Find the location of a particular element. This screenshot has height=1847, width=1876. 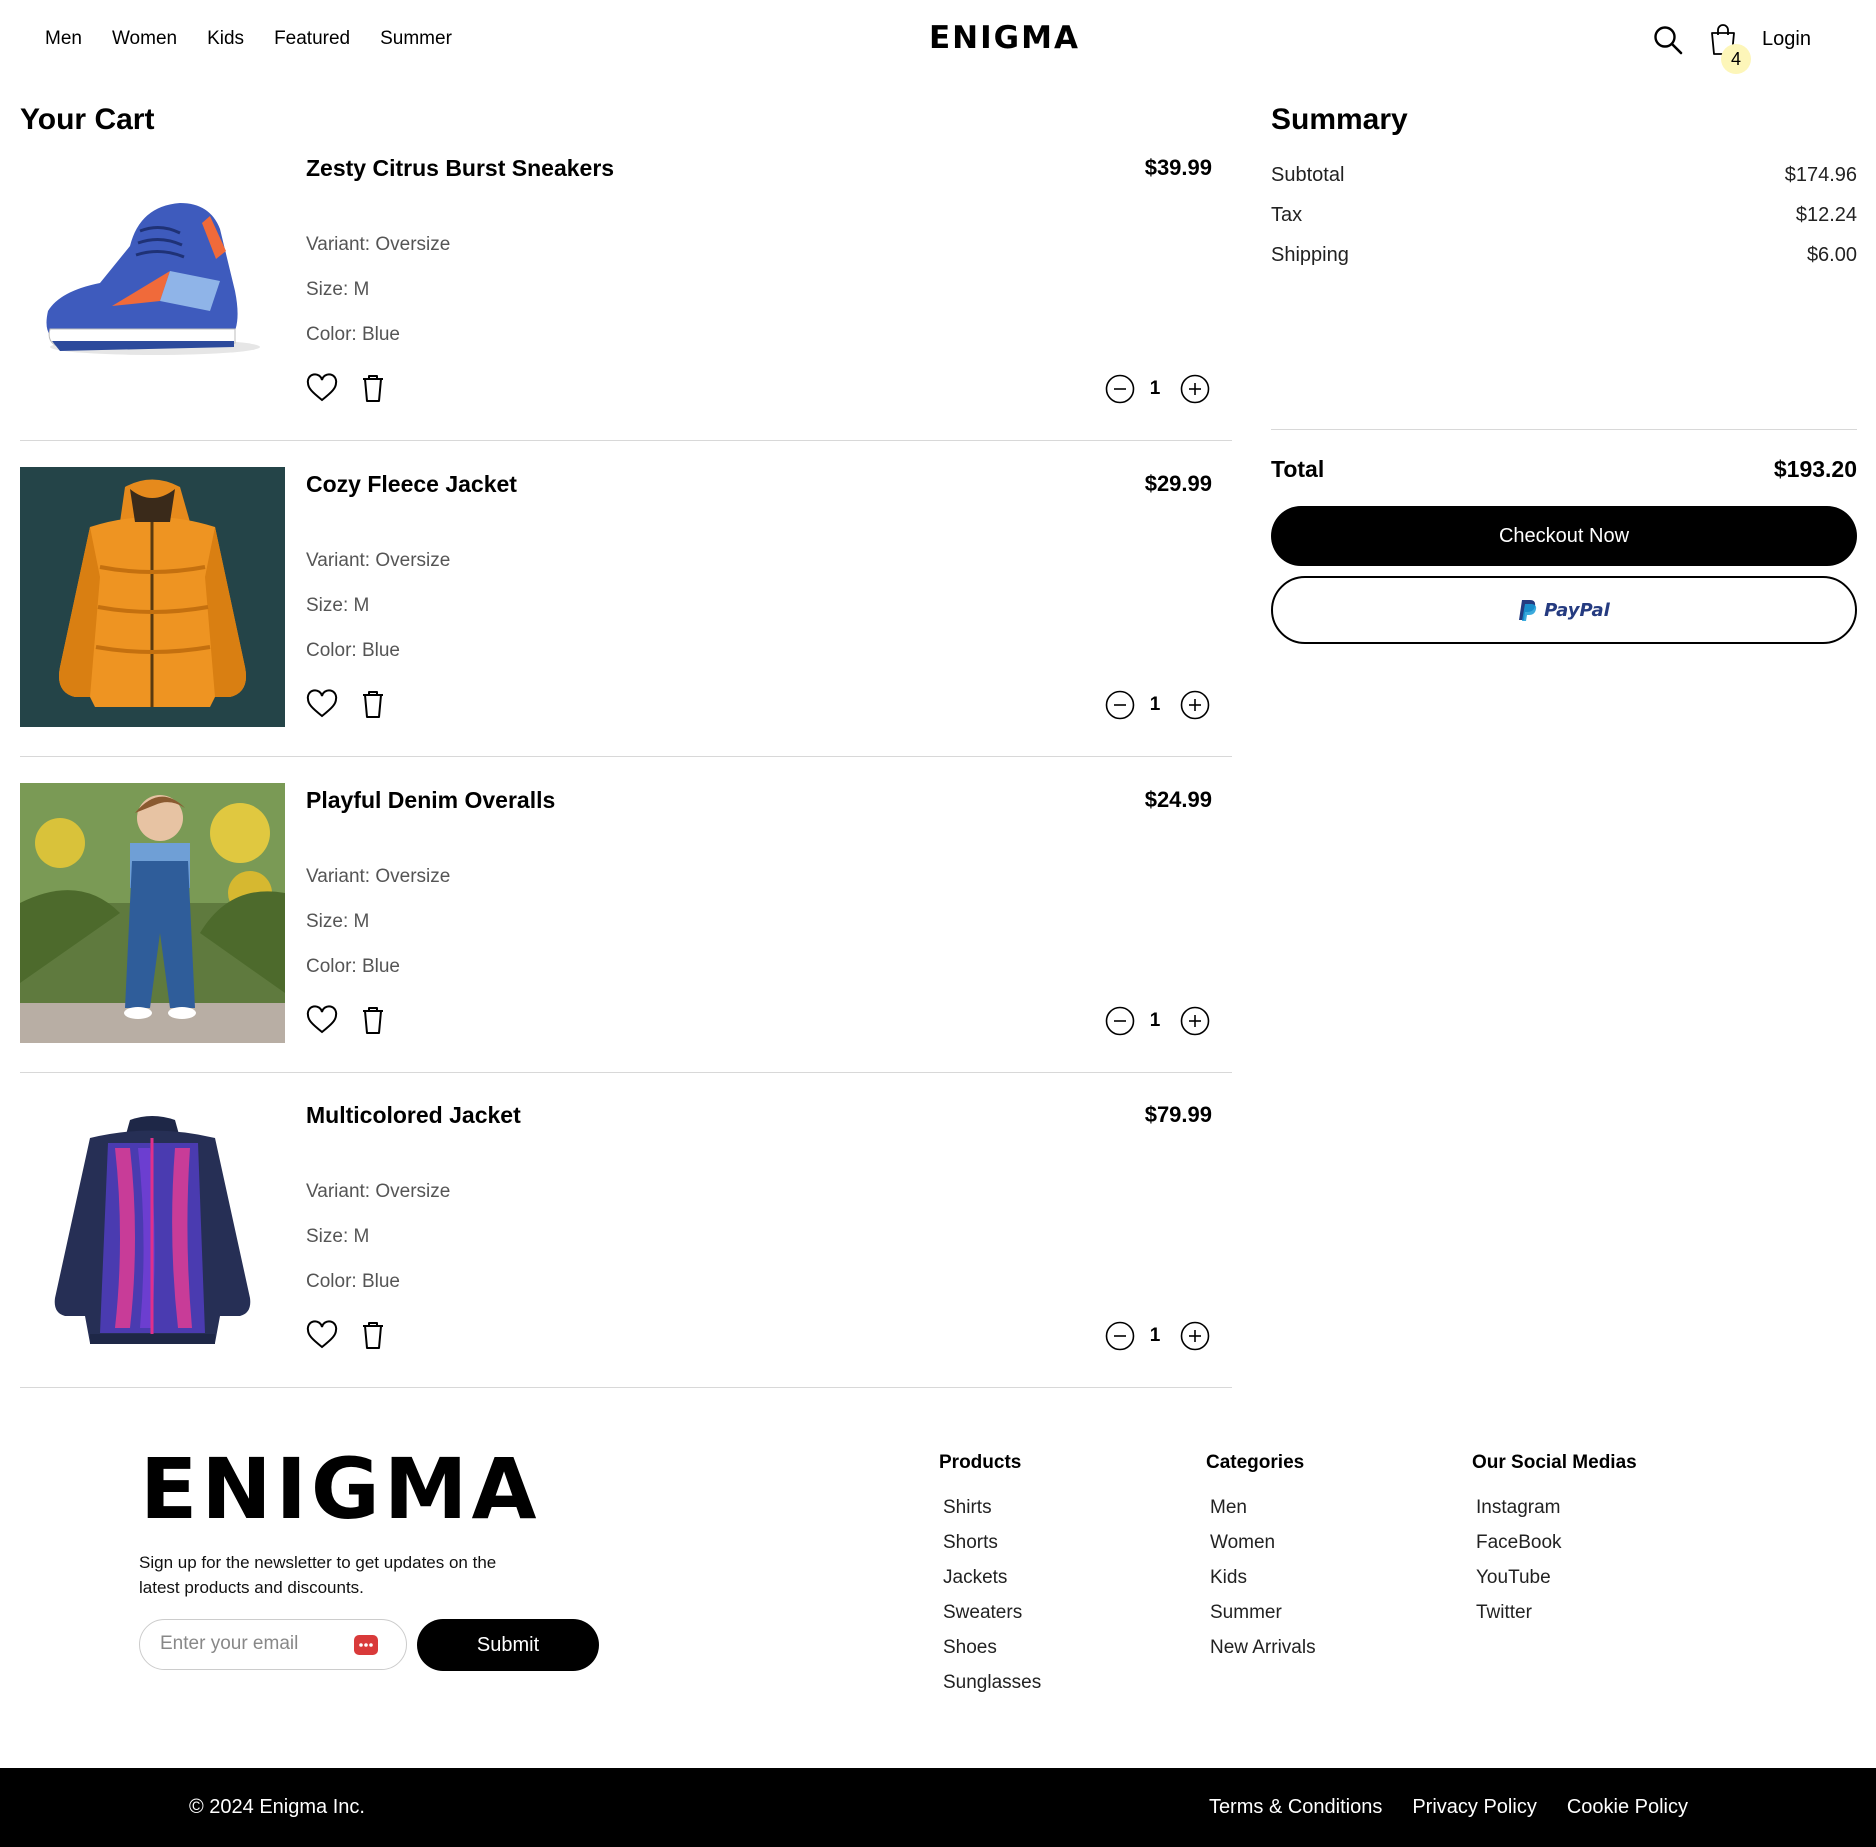

tax-row: Tax $12.24 is located at coordinates (1564, 215).